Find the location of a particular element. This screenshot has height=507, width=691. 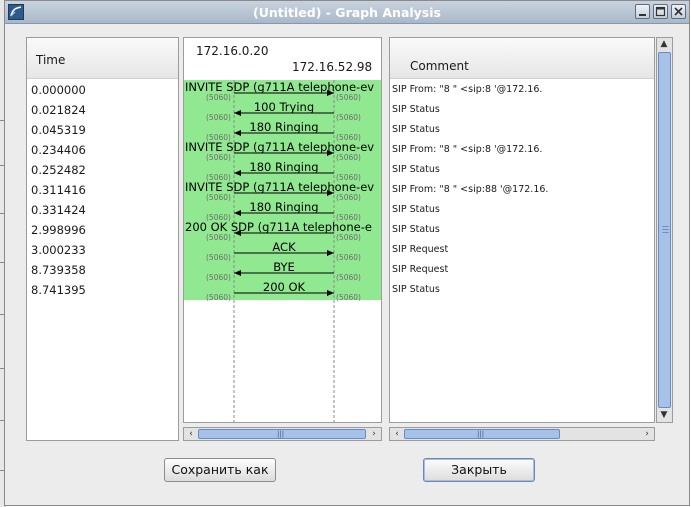

graph-scroll-thumb: ||| is located at coordinates (282, 434).